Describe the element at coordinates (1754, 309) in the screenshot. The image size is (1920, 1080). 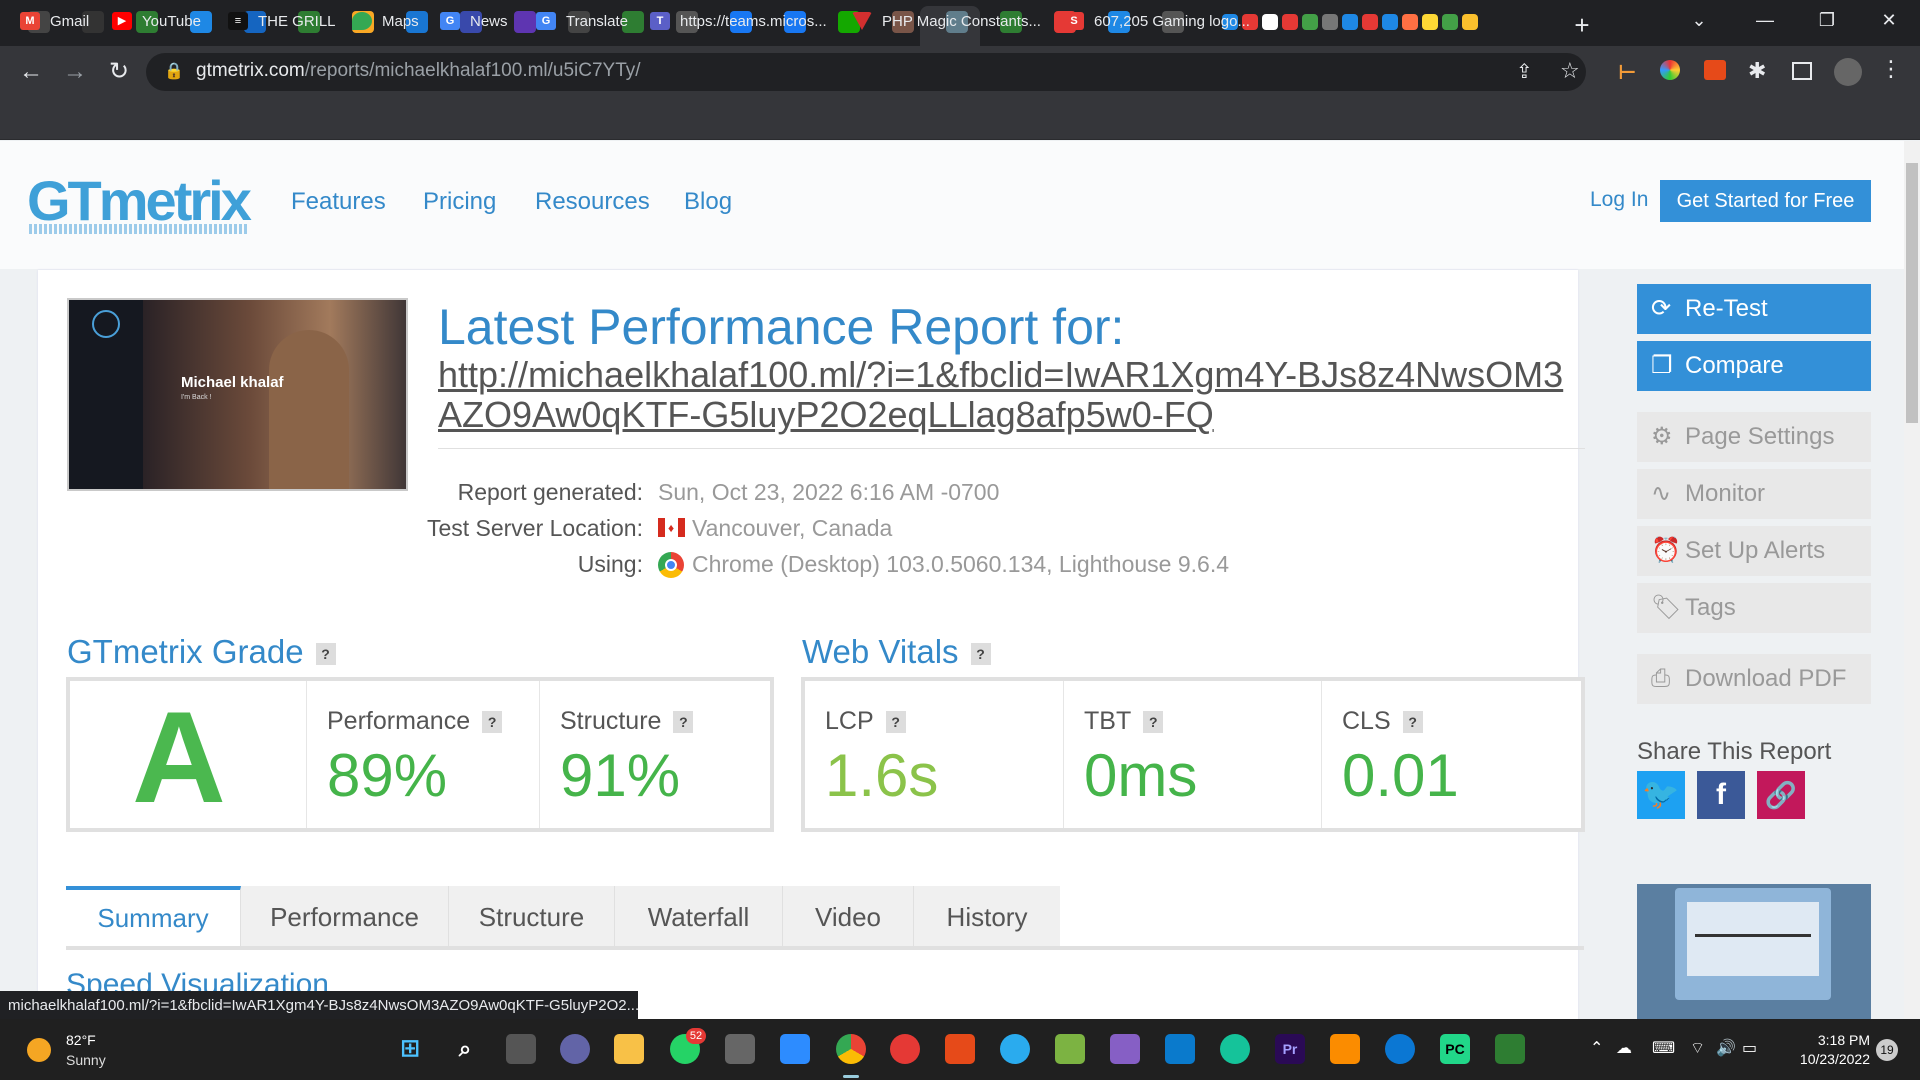
I see `retest-button: ⟳ Re-Test` at that location.